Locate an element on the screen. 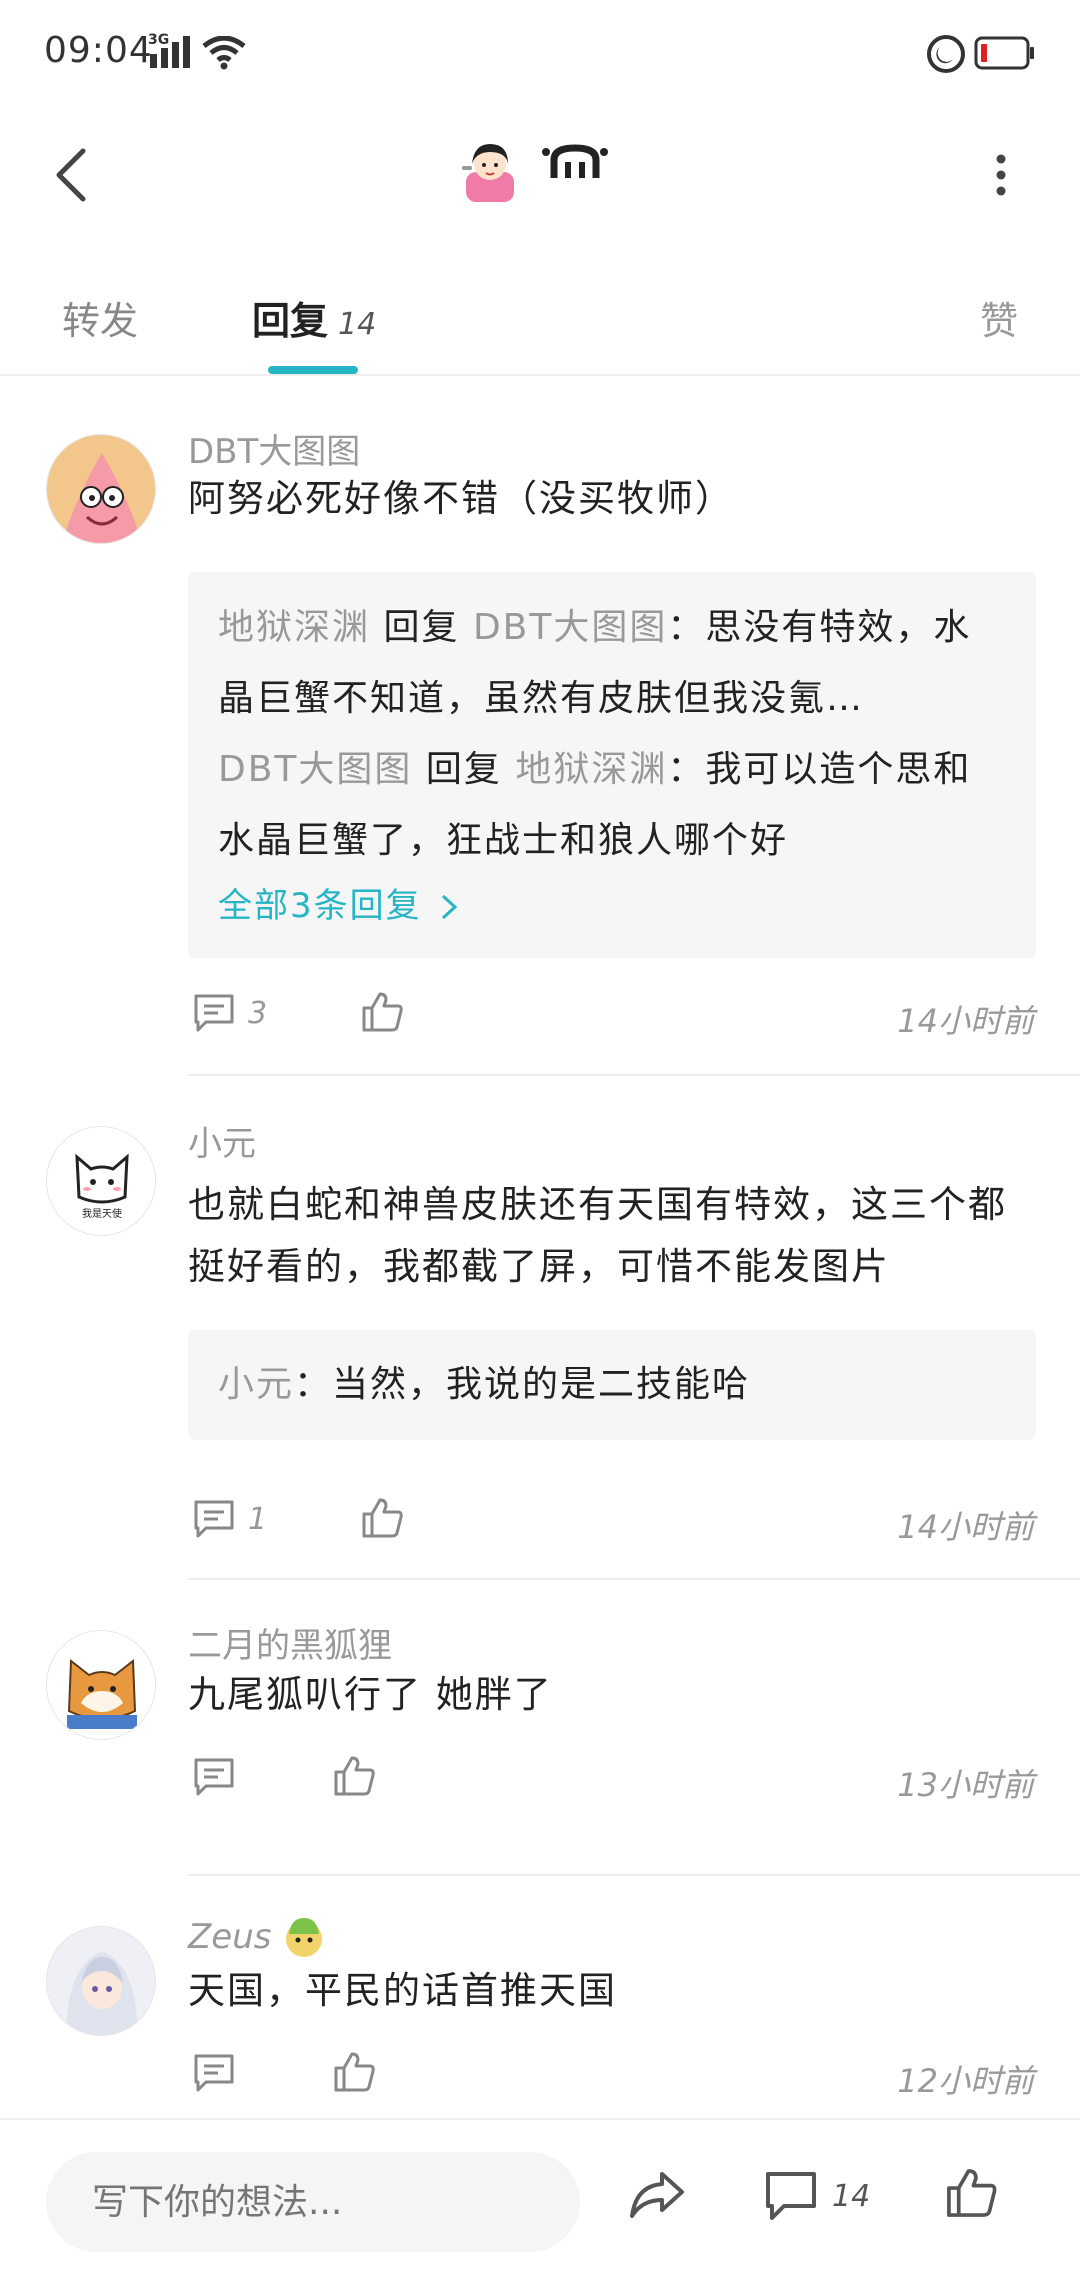  reply-author: 地狱深渊 is located at coordinates (294, 627).